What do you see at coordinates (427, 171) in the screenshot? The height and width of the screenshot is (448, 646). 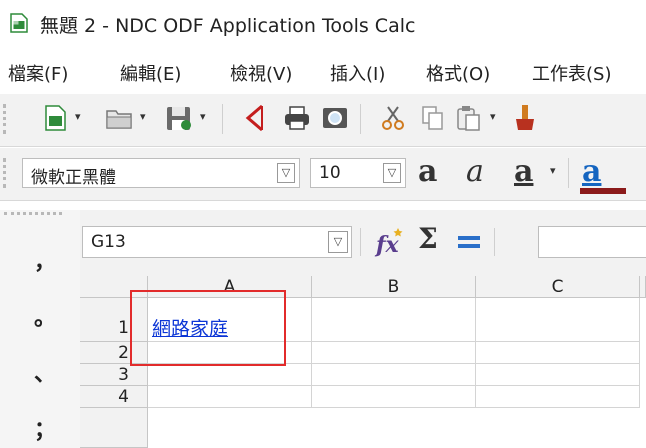 I see `bold-icon: a` at bounding box center [427, 171].